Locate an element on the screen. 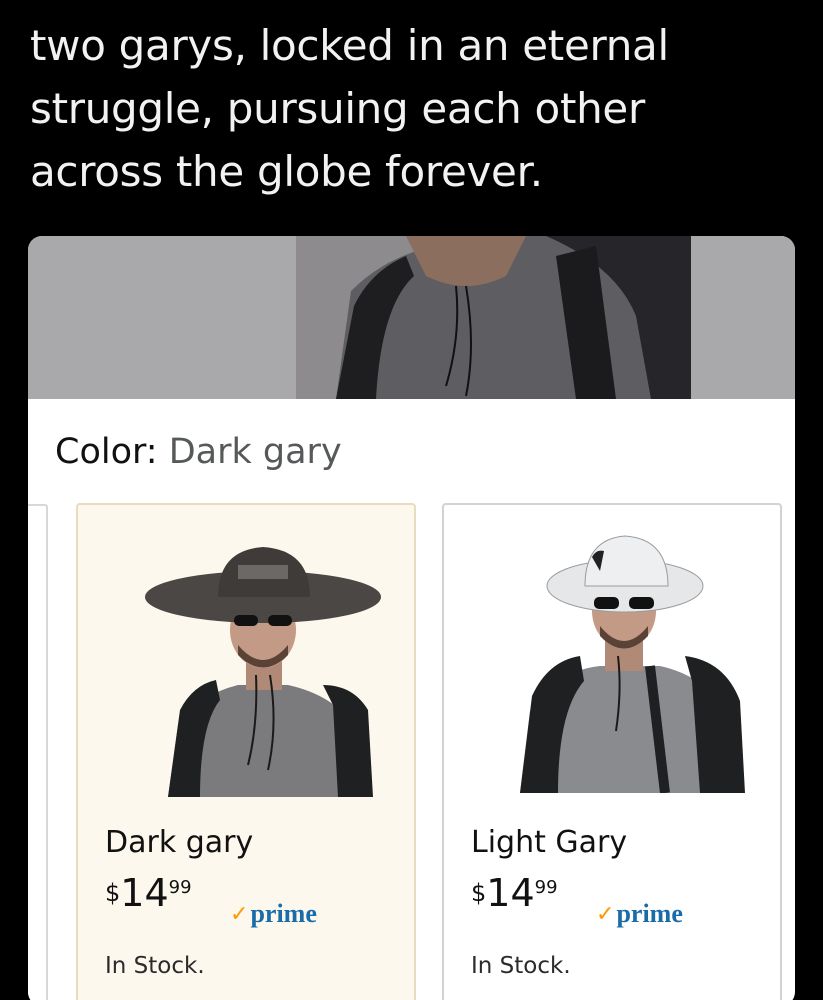 This screenshot has height=1000, width=823. caption-line: struggle, pursuing each other is located at coordinates (337, 108).